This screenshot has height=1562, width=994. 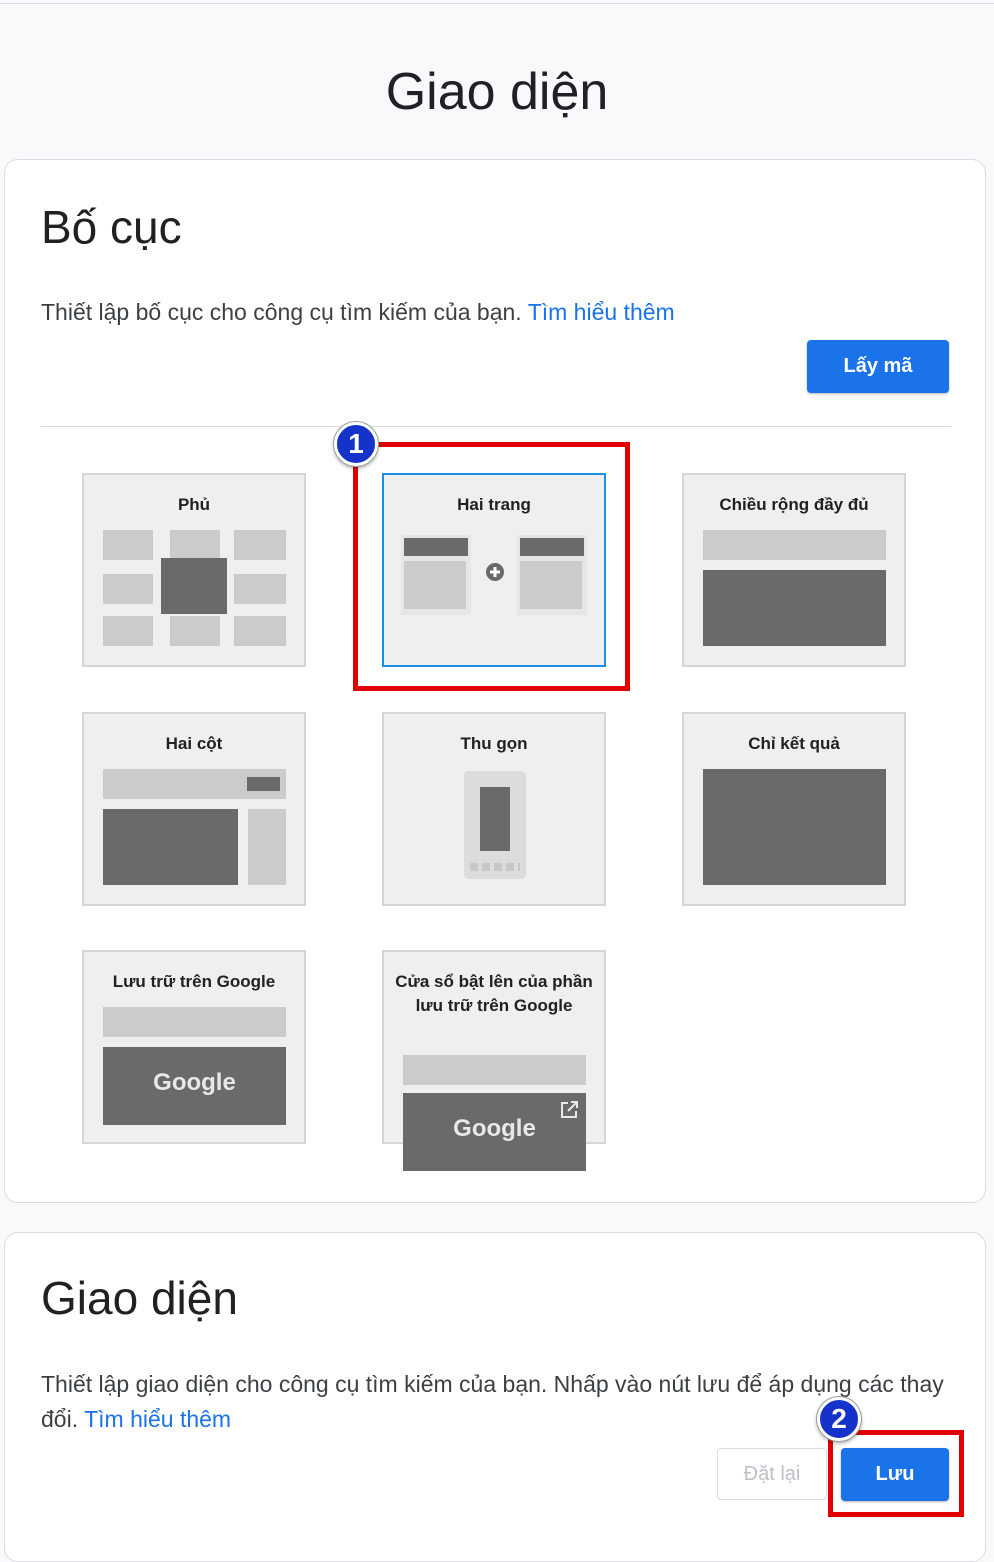 I want to click on layout-option-google-hosted: Lưu trữ trên Google Google, so click(x=194, y=1047).